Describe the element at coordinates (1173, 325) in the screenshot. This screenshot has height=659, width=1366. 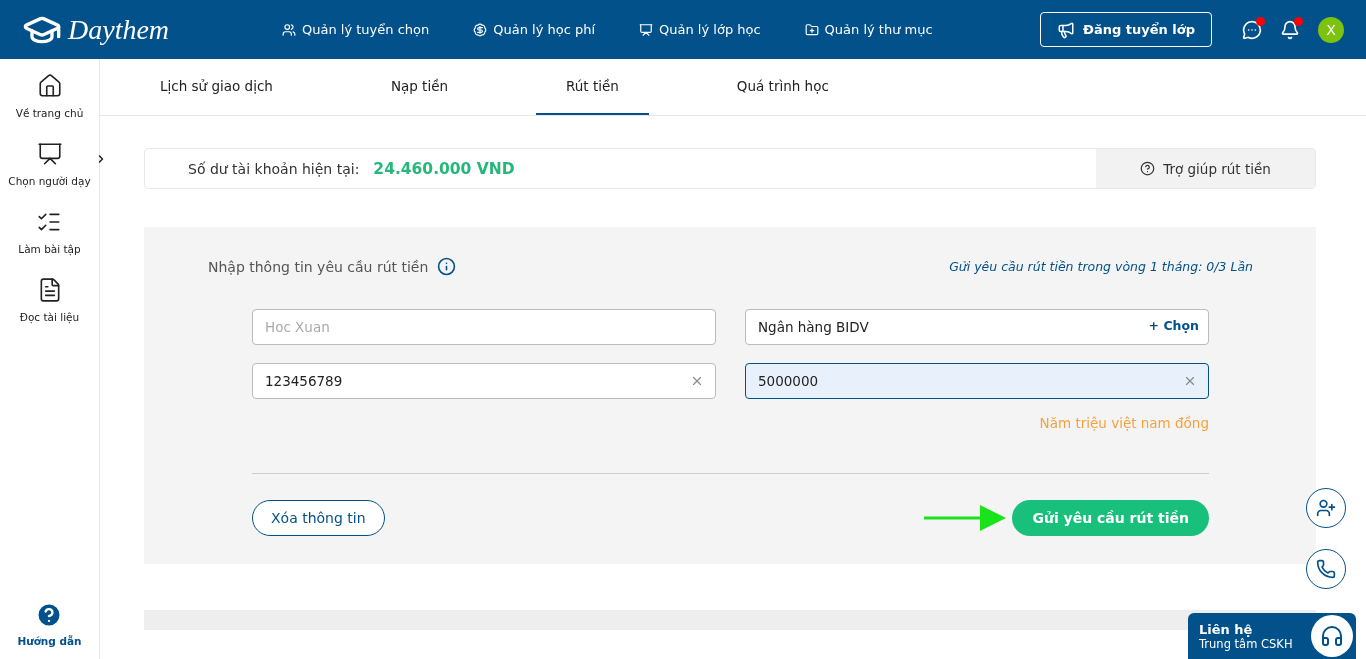
I see `choose-bank-button: + Chọn` at that location.